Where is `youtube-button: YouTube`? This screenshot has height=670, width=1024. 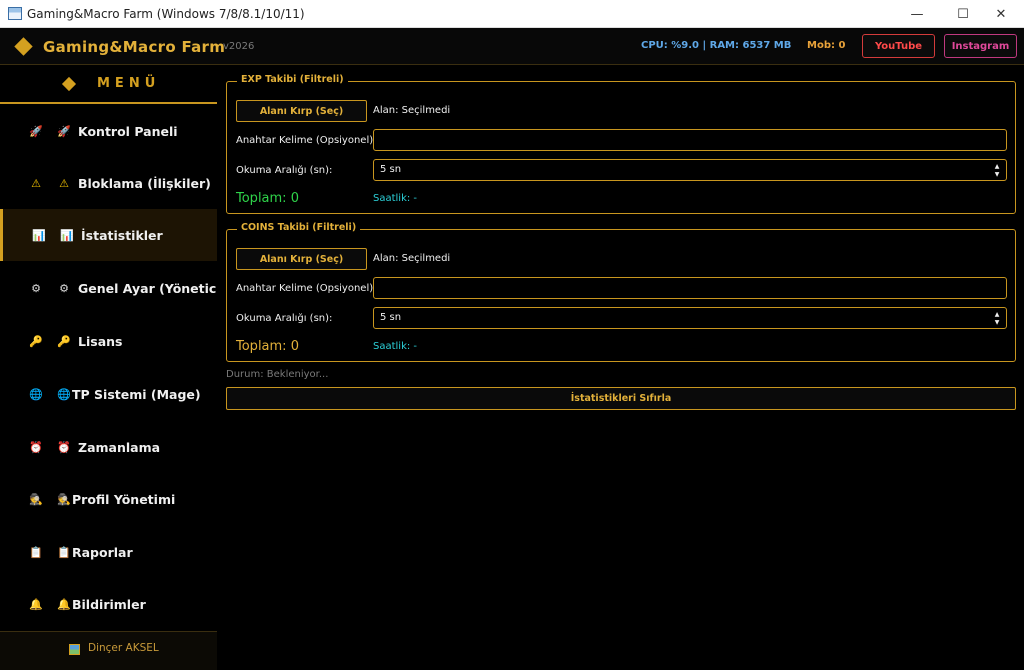 youtube-button: YouTube is located at coordinates (898, 46).